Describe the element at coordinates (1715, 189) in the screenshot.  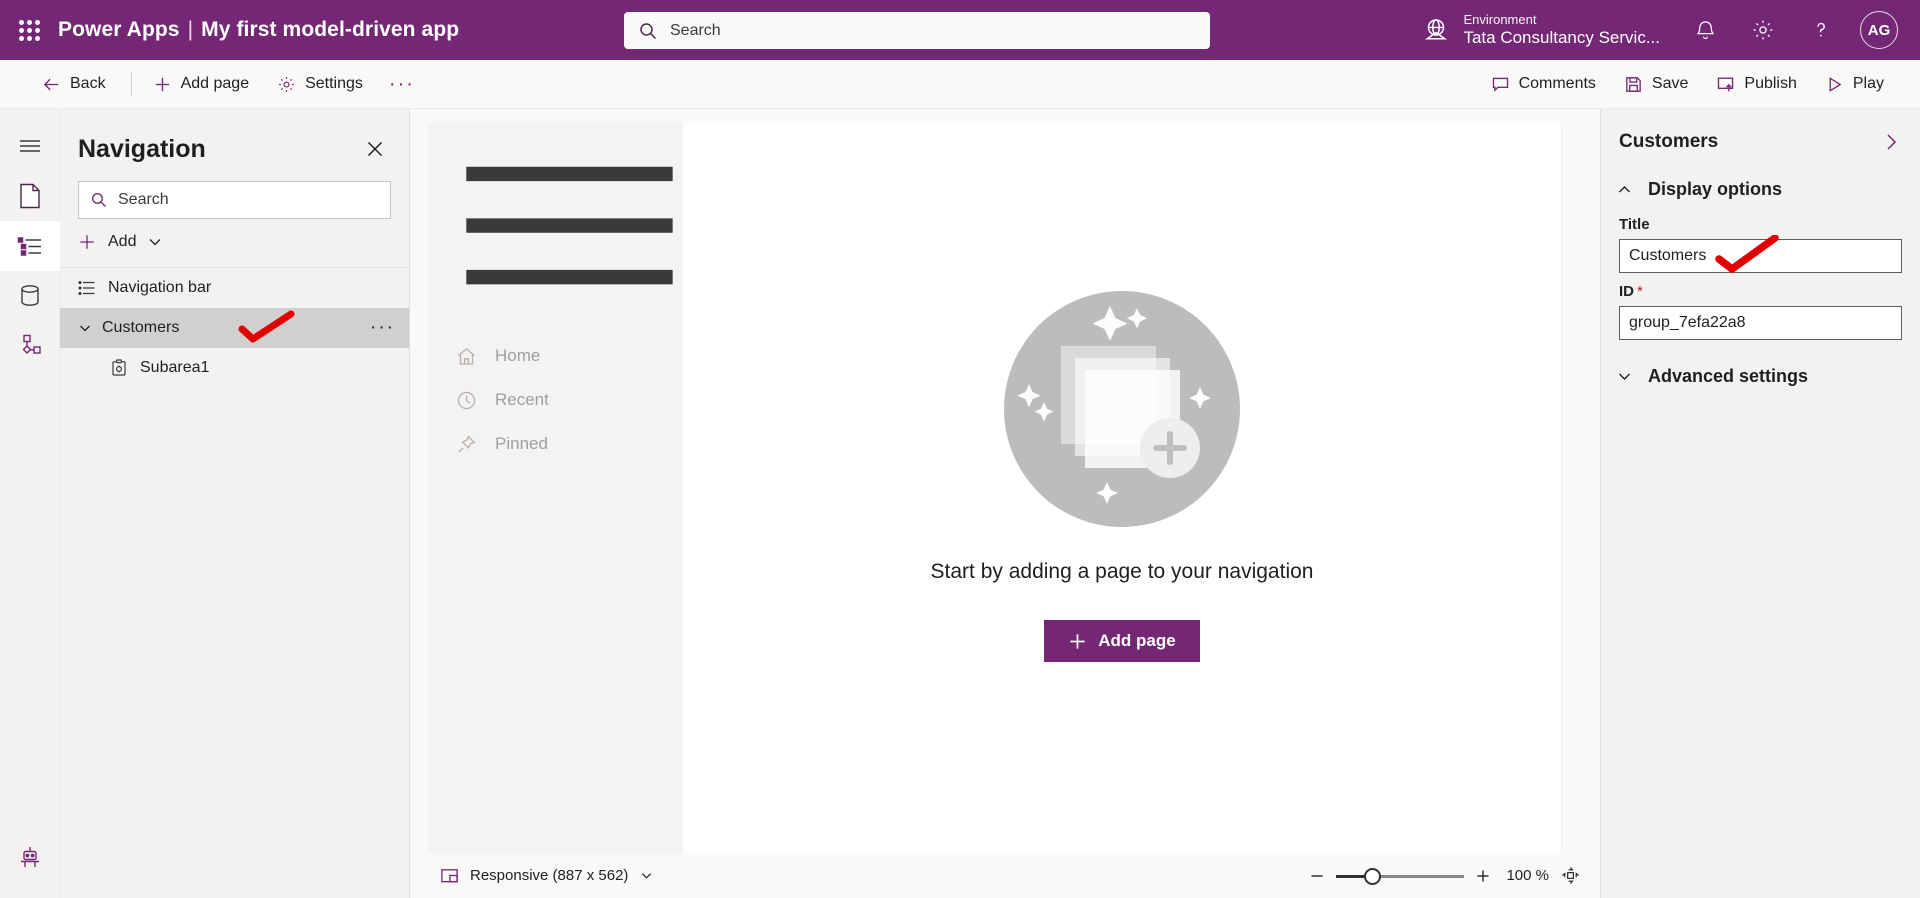
I see `section-label: Display options` at that location.